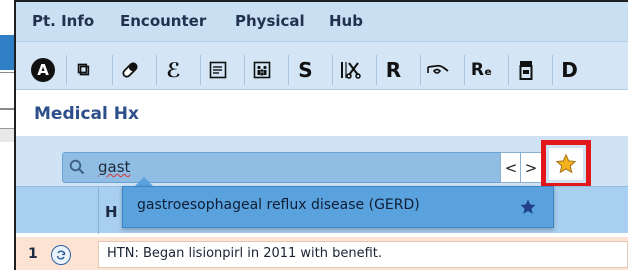 The width and height of the screenshot is (628, 270). I want to click on re-icon: Rₑ, so click(481, 70).